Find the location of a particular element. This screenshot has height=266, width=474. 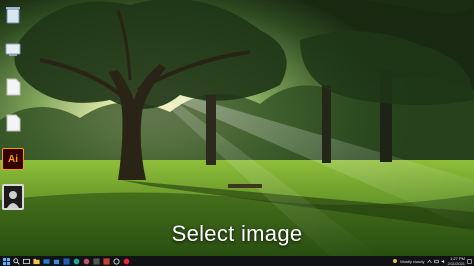

settings-icon is located at coordinates (116, 261).